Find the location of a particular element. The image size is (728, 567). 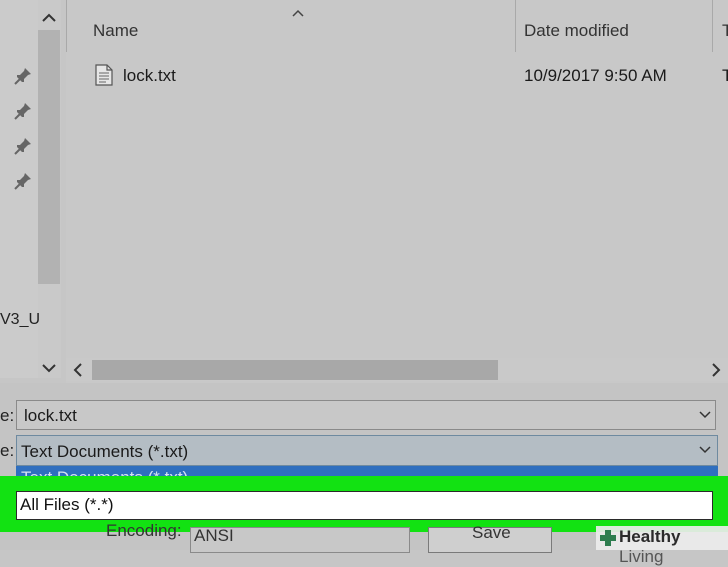

file-name-value: lock.txt is located at coordinates (50, 416).